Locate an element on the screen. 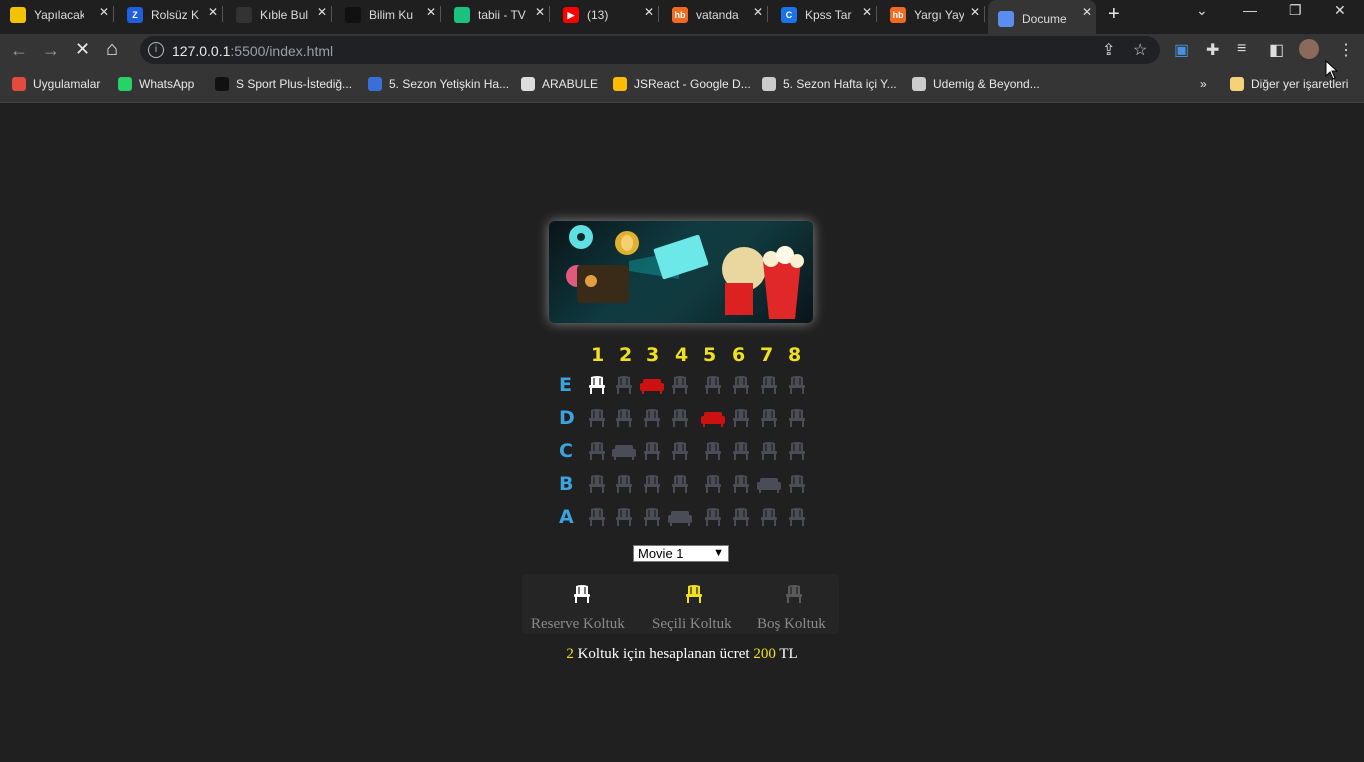 This screenshot has height=762, width=1364. translate-icon: ▣ is located at coordinates (1181, 50).